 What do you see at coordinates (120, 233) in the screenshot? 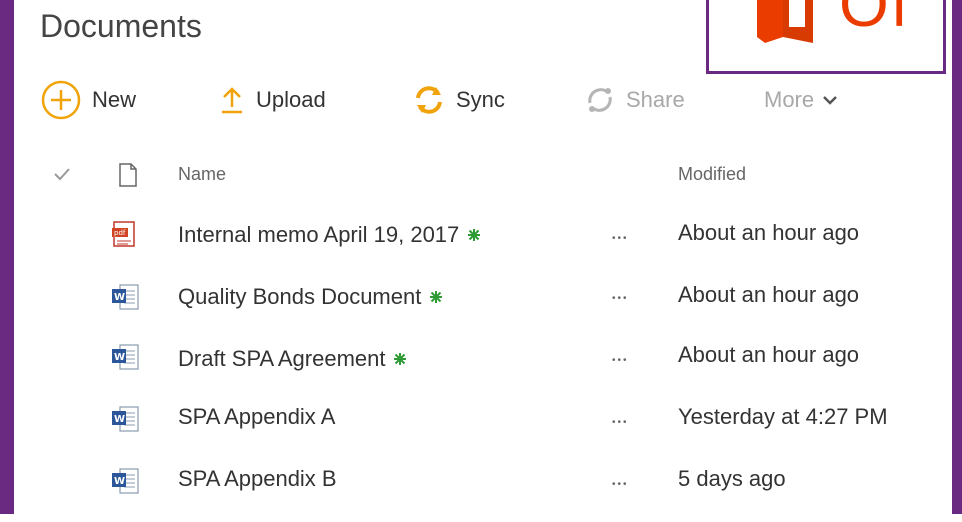
I see `svg-text: pdf` at bounding box center [120, 233].